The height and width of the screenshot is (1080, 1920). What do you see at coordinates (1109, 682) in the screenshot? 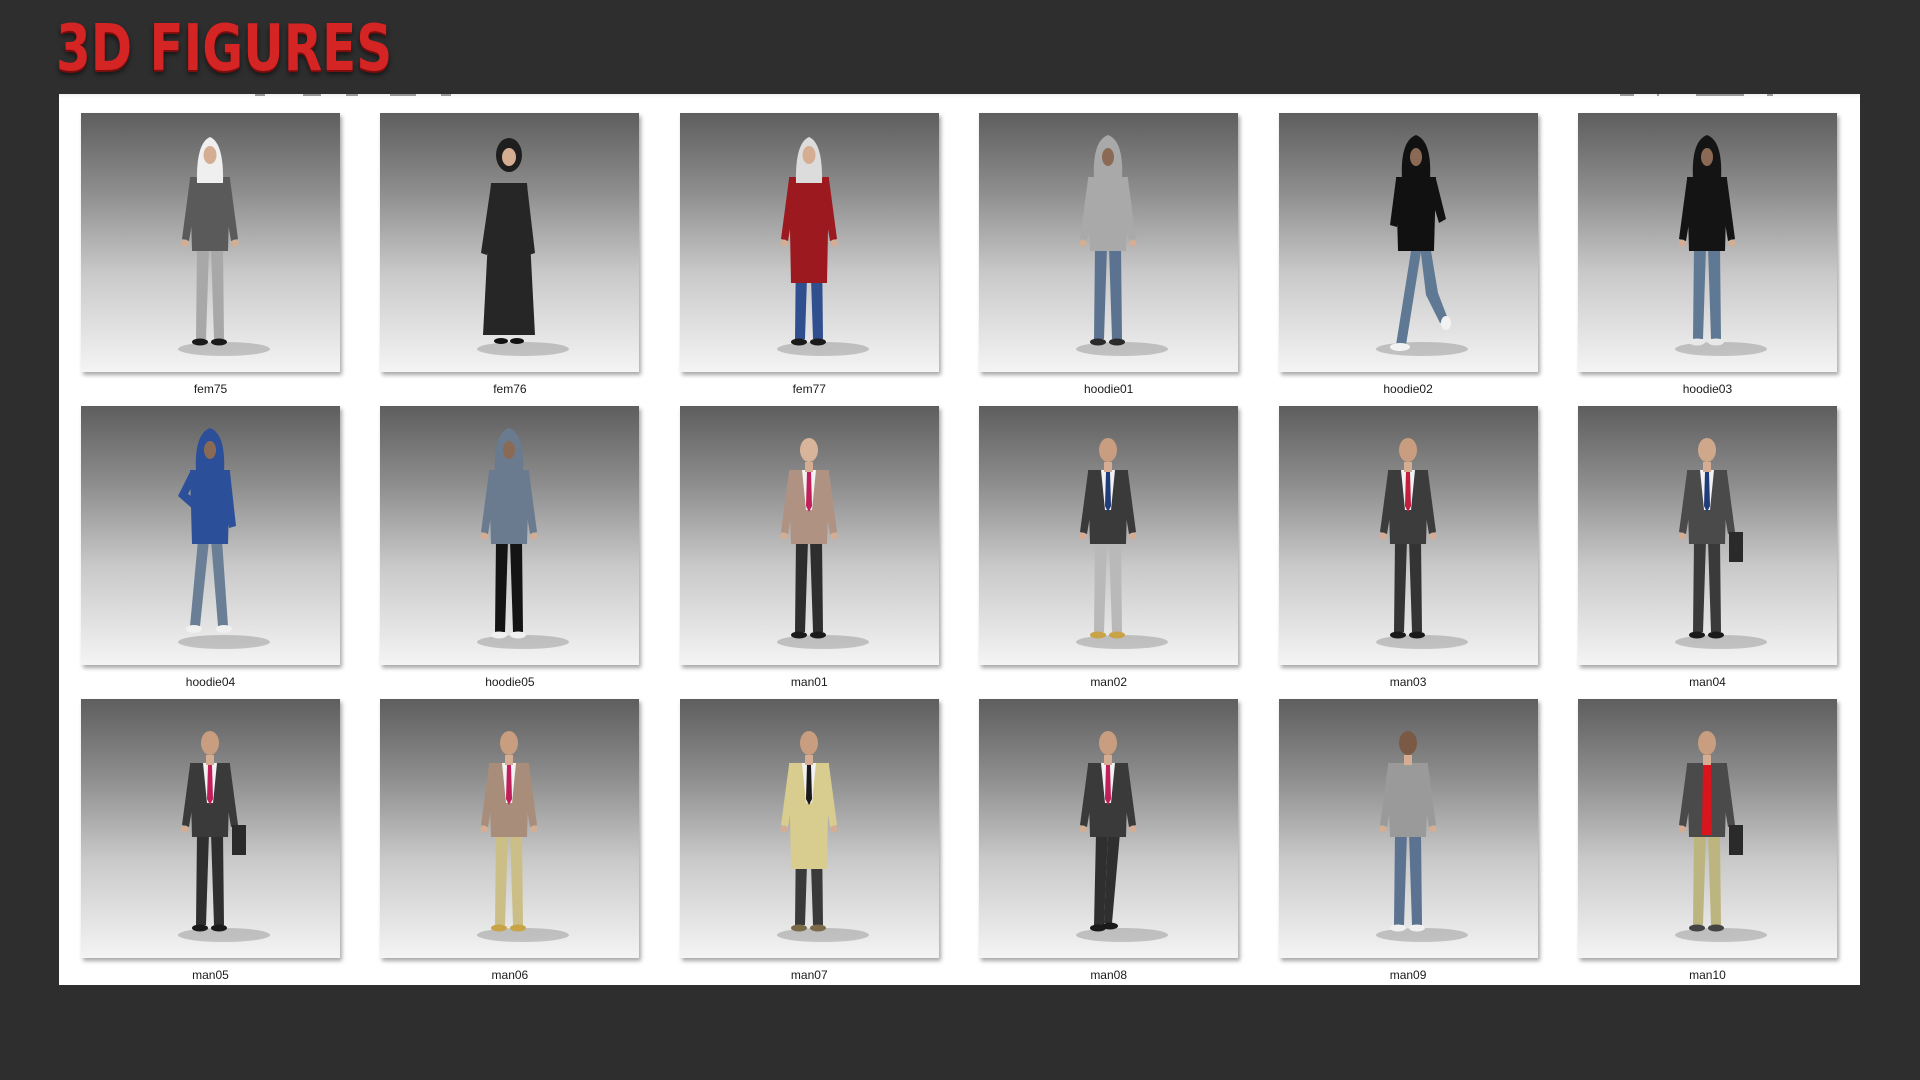
I see `file-name-label: man02` at bounding box center [1109, 682].